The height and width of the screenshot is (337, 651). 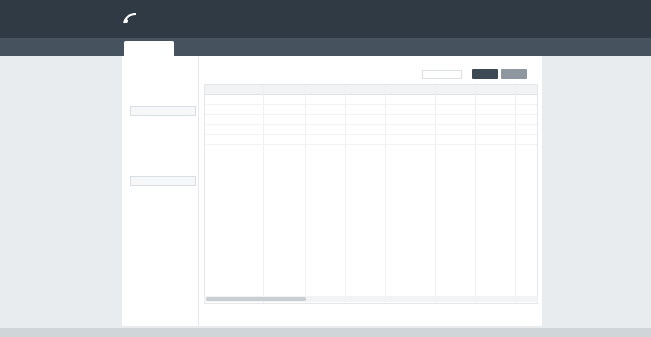 I want to click on app-header, so click(x=325, y=19).